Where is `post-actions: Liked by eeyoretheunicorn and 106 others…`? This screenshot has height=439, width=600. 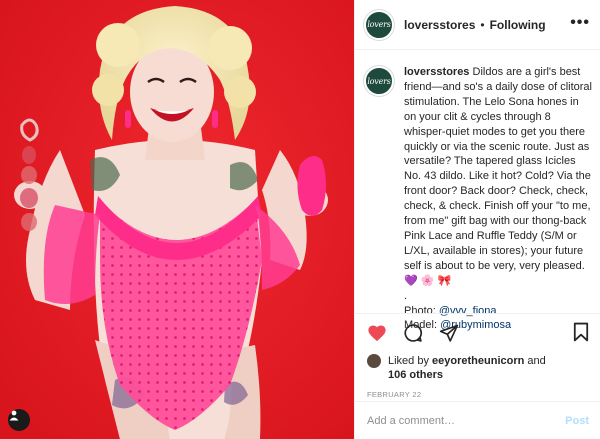 post-actions: Liked by eeyoretheunicorn and 106 others… is located at coordinates (477, 357).